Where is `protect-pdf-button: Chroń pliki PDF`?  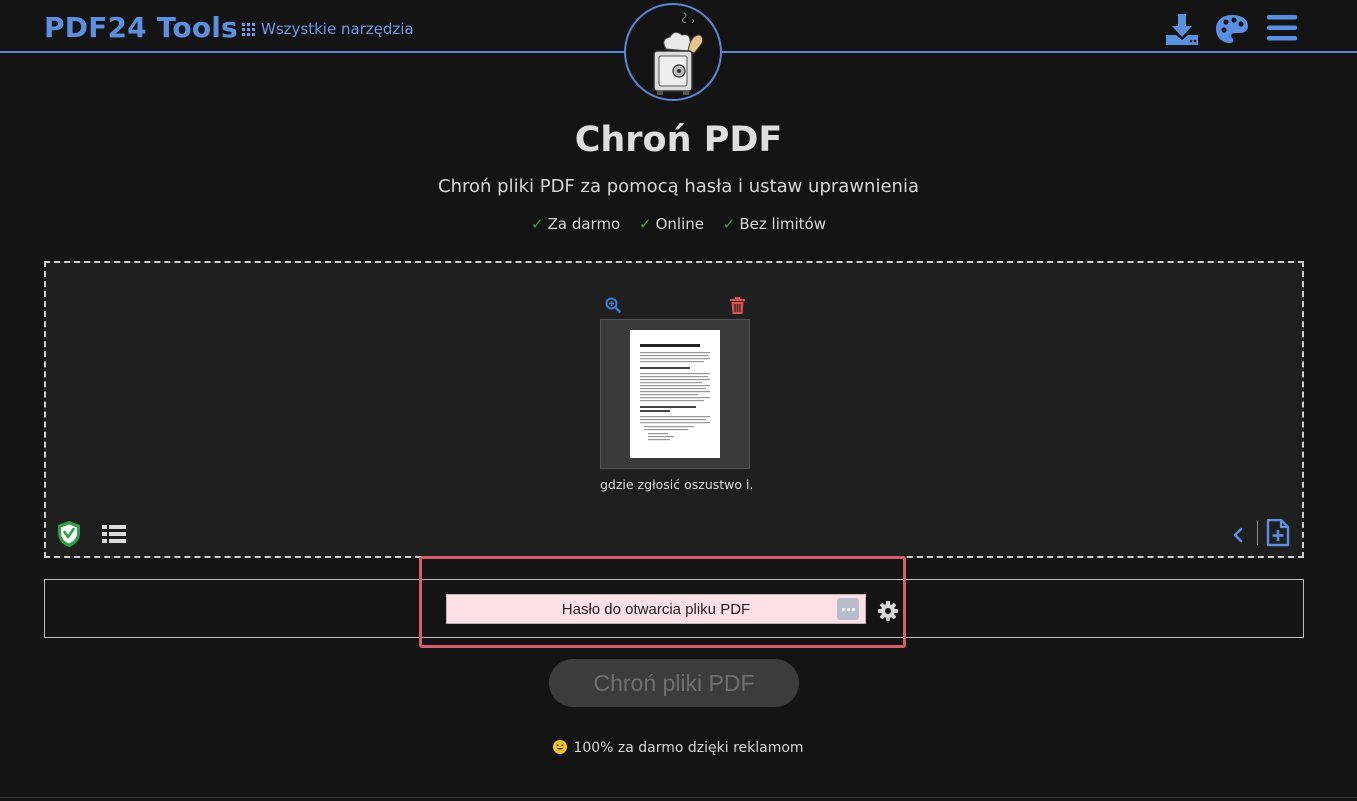 protect-pdf-button: Chroń pliki PDF is located at coordinates (674, 683).